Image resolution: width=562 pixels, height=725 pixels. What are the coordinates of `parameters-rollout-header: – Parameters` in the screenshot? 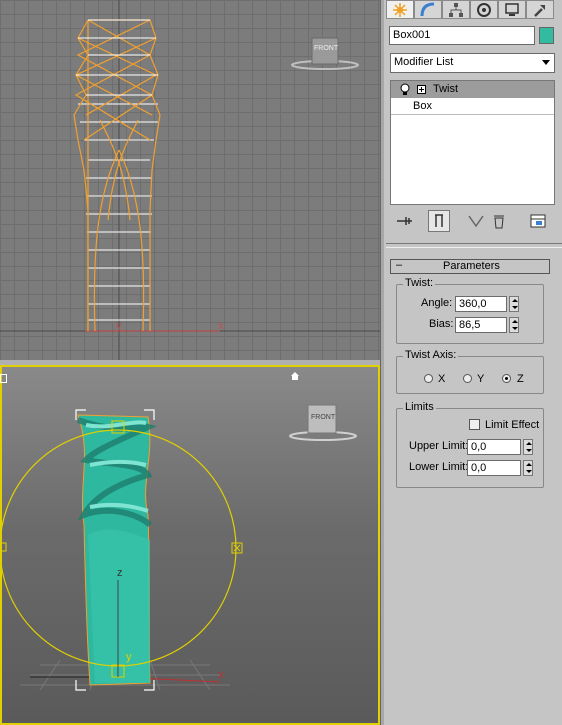 It's located at (470, 266).